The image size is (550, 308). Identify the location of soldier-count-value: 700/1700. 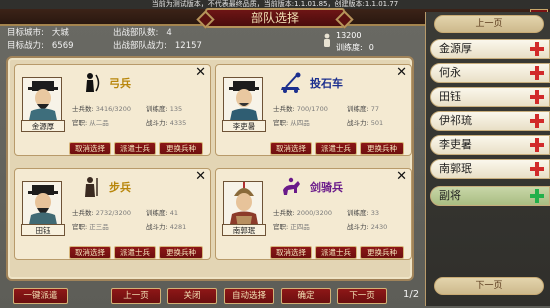
(312, 109).